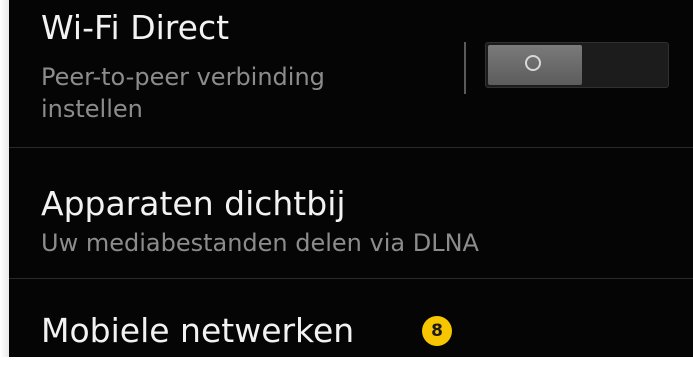 The height and width of the screenshot is (381, 693). I want to click on wifi-direct-title: Wi-Fi Direct, so click(135, 27).